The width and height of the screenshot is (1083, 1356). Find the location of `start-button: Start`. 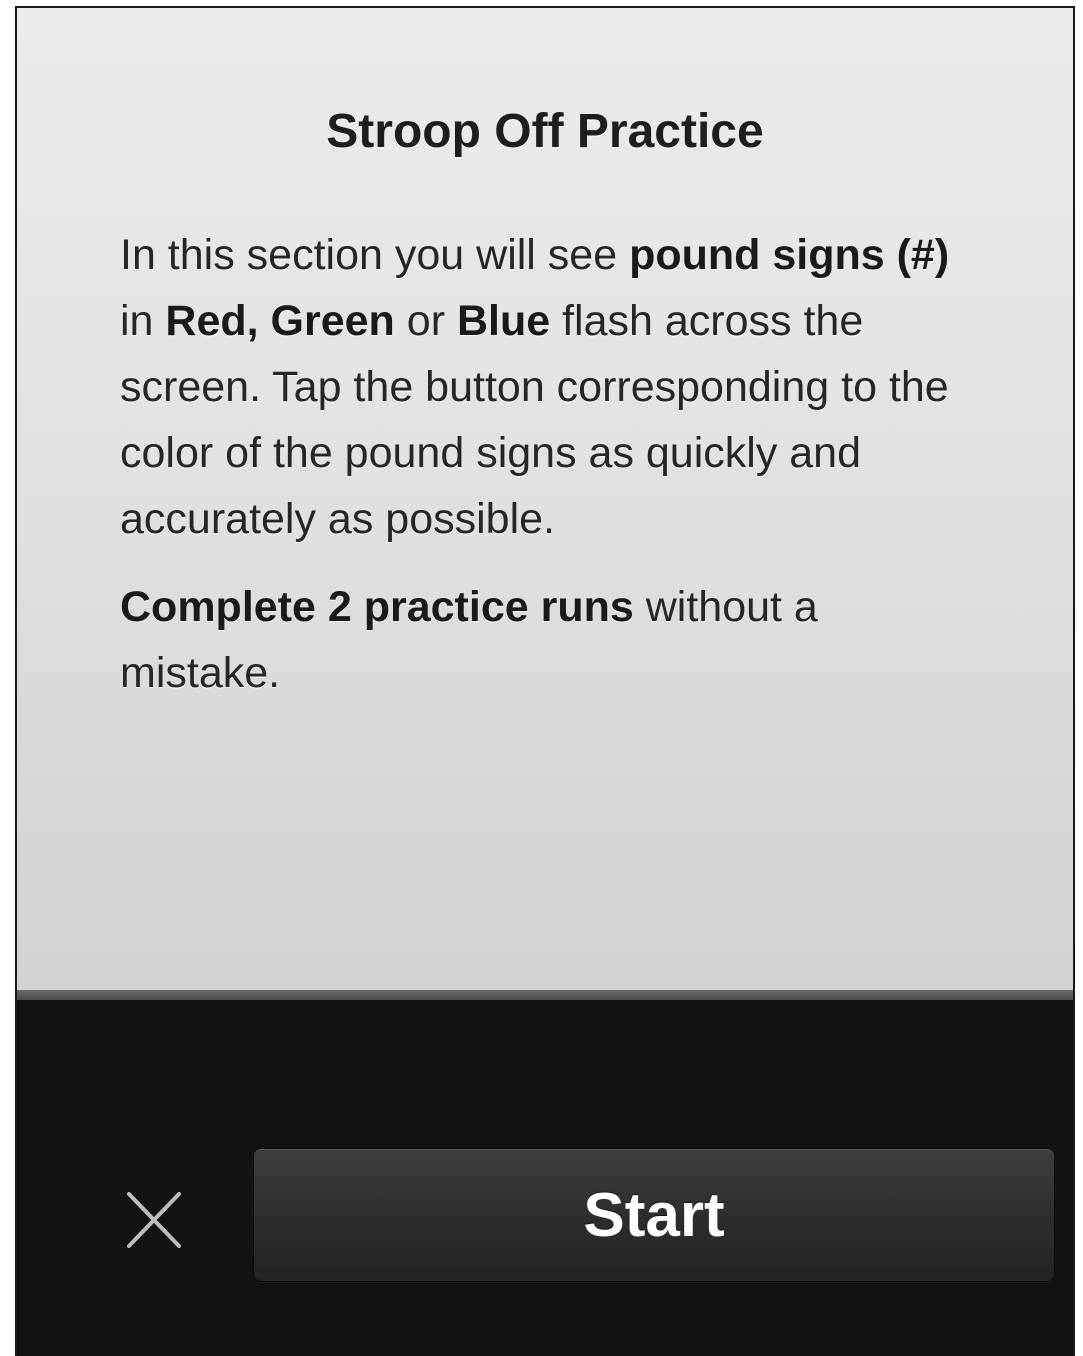

start-button: Start is located at coordinates (654, 1215).